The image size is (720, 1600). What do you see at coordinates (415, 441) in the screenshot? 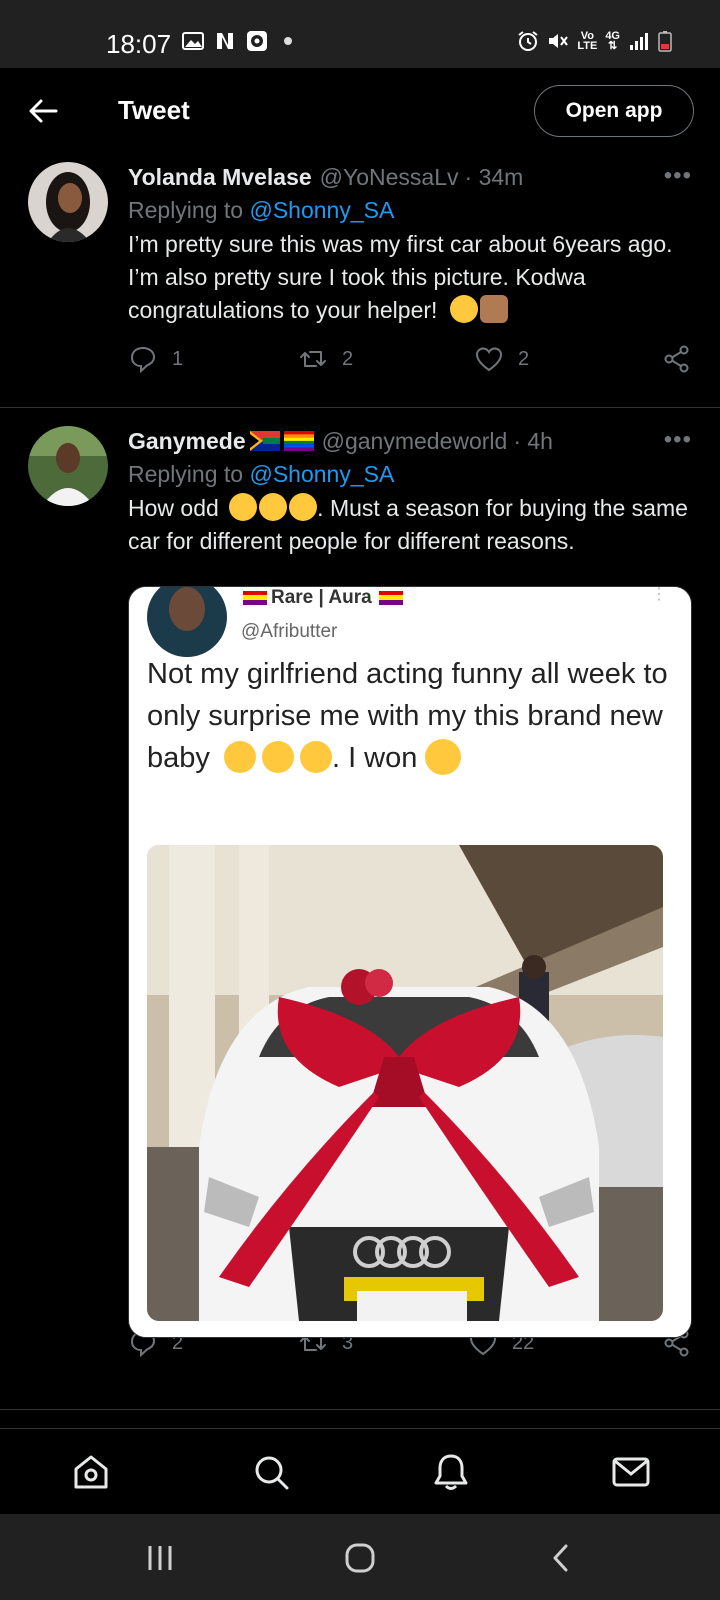
I see `tweet-author-handle: @ganymedeworld` at bounding box center [415, 441].